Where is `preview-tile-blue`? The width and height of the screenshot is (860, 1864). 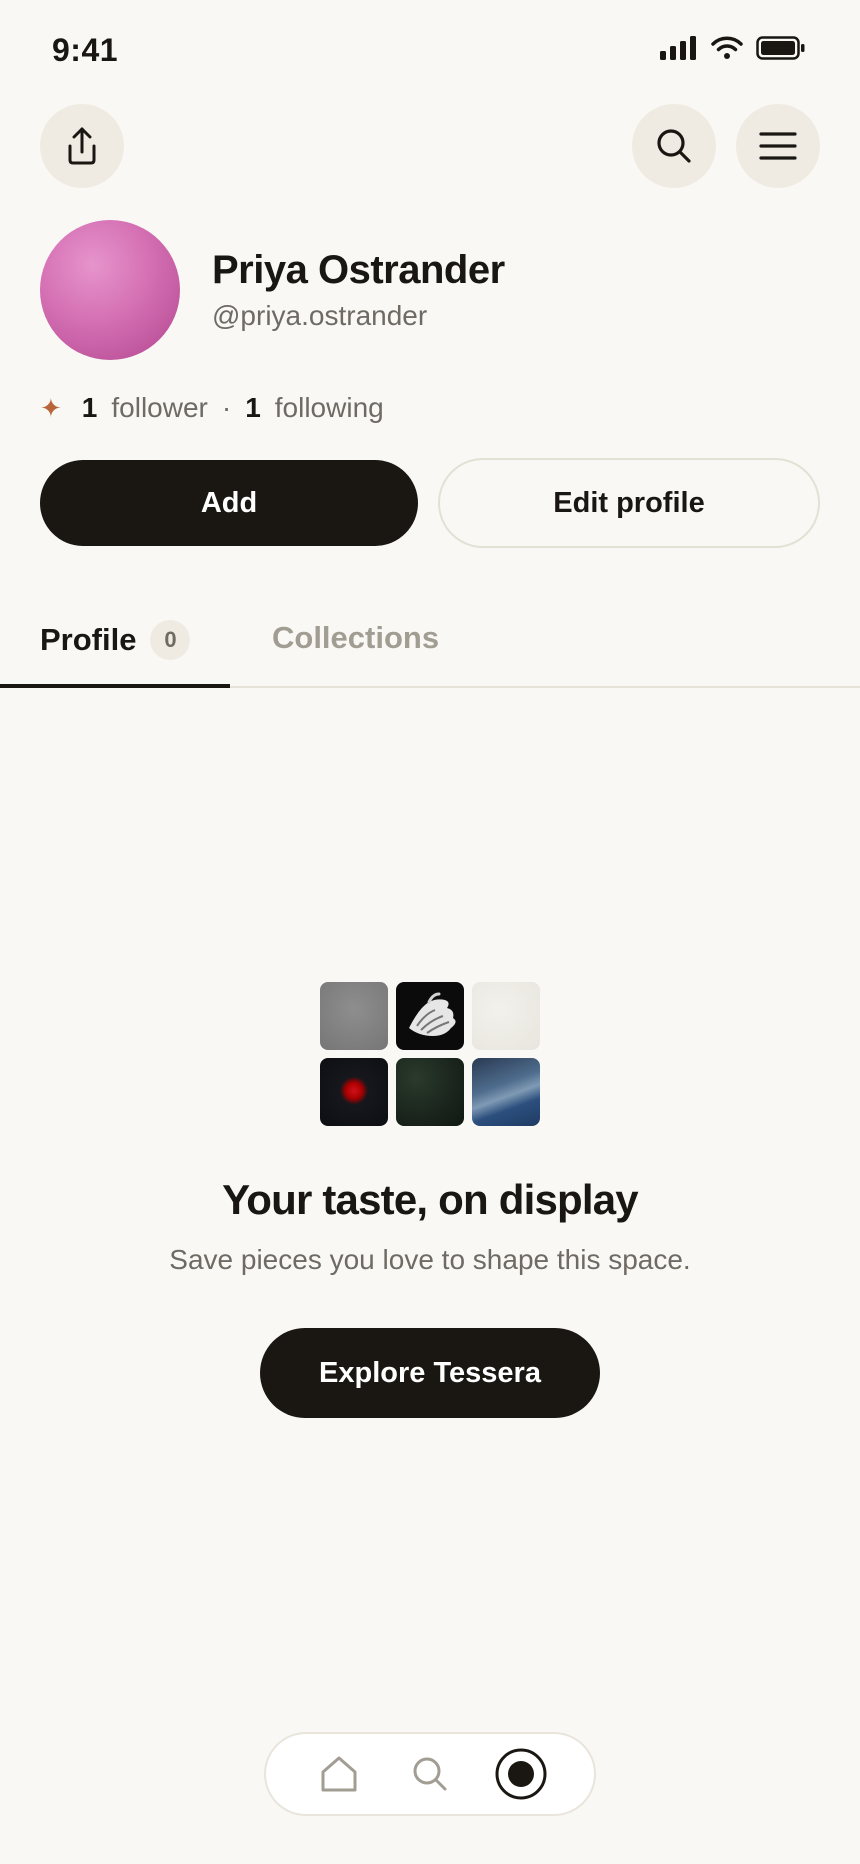
preview-tile-blue is located at coordinates (506, 1092).